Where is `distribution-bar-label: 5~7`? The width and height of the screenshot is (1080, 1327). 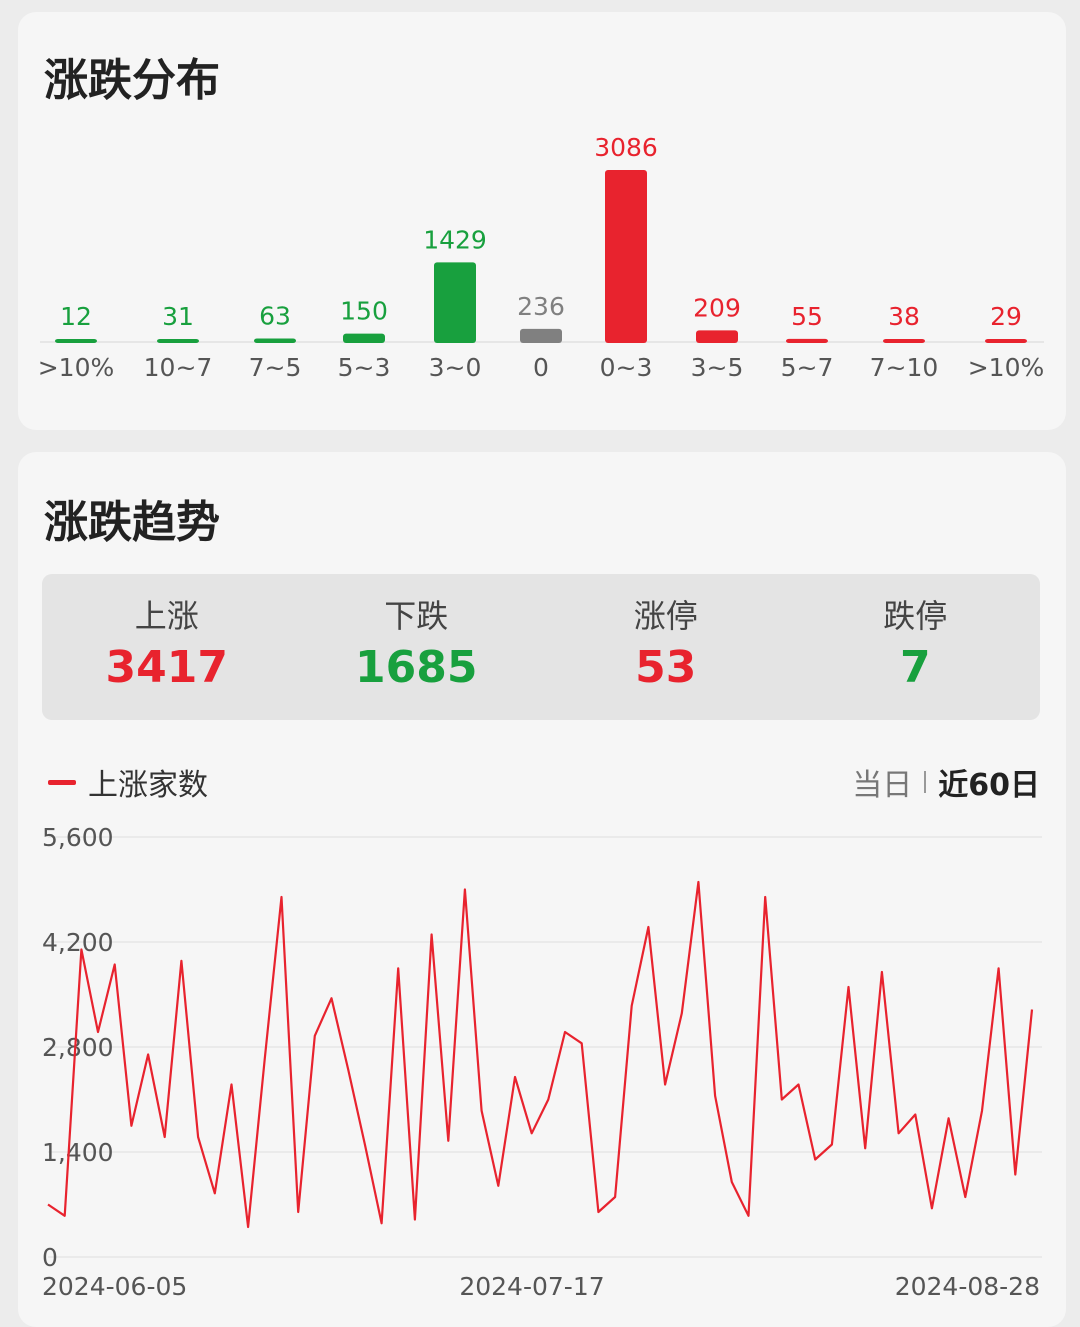 distribution-bar-label: 5~7 is located at coordinates (807, 367).